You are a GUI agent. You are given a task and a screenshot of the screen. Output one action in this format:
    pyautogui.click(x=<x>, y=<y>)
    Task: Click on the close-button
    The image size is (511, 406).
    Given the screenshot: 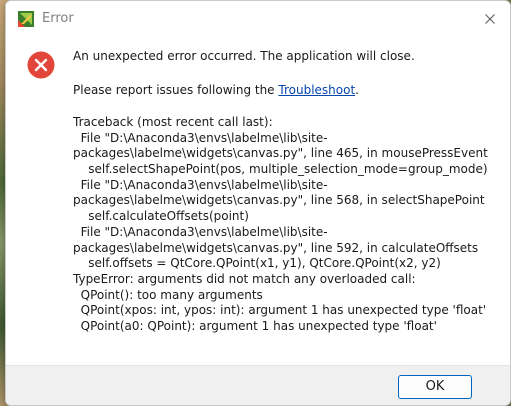 What is the action you would take?
    pyautogui.click(x=490, y=19)
    